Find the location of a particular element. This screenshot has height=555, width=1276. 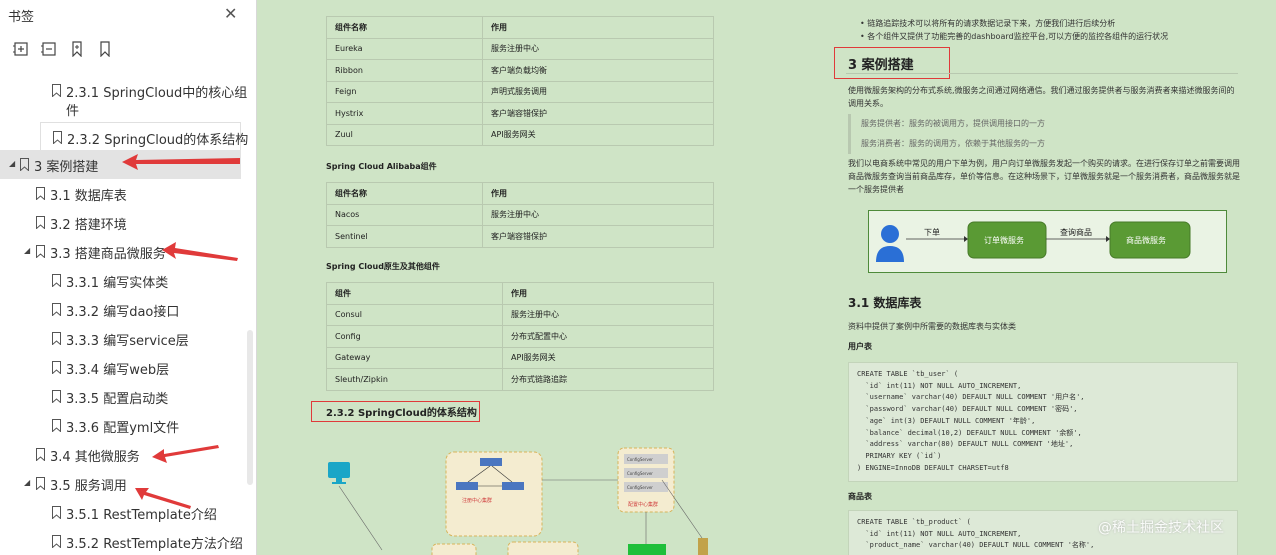

bookmark-item-2-3-1: 2.3.1 SpringCloud中的核心组 件 is located at coordinates (143, 100).